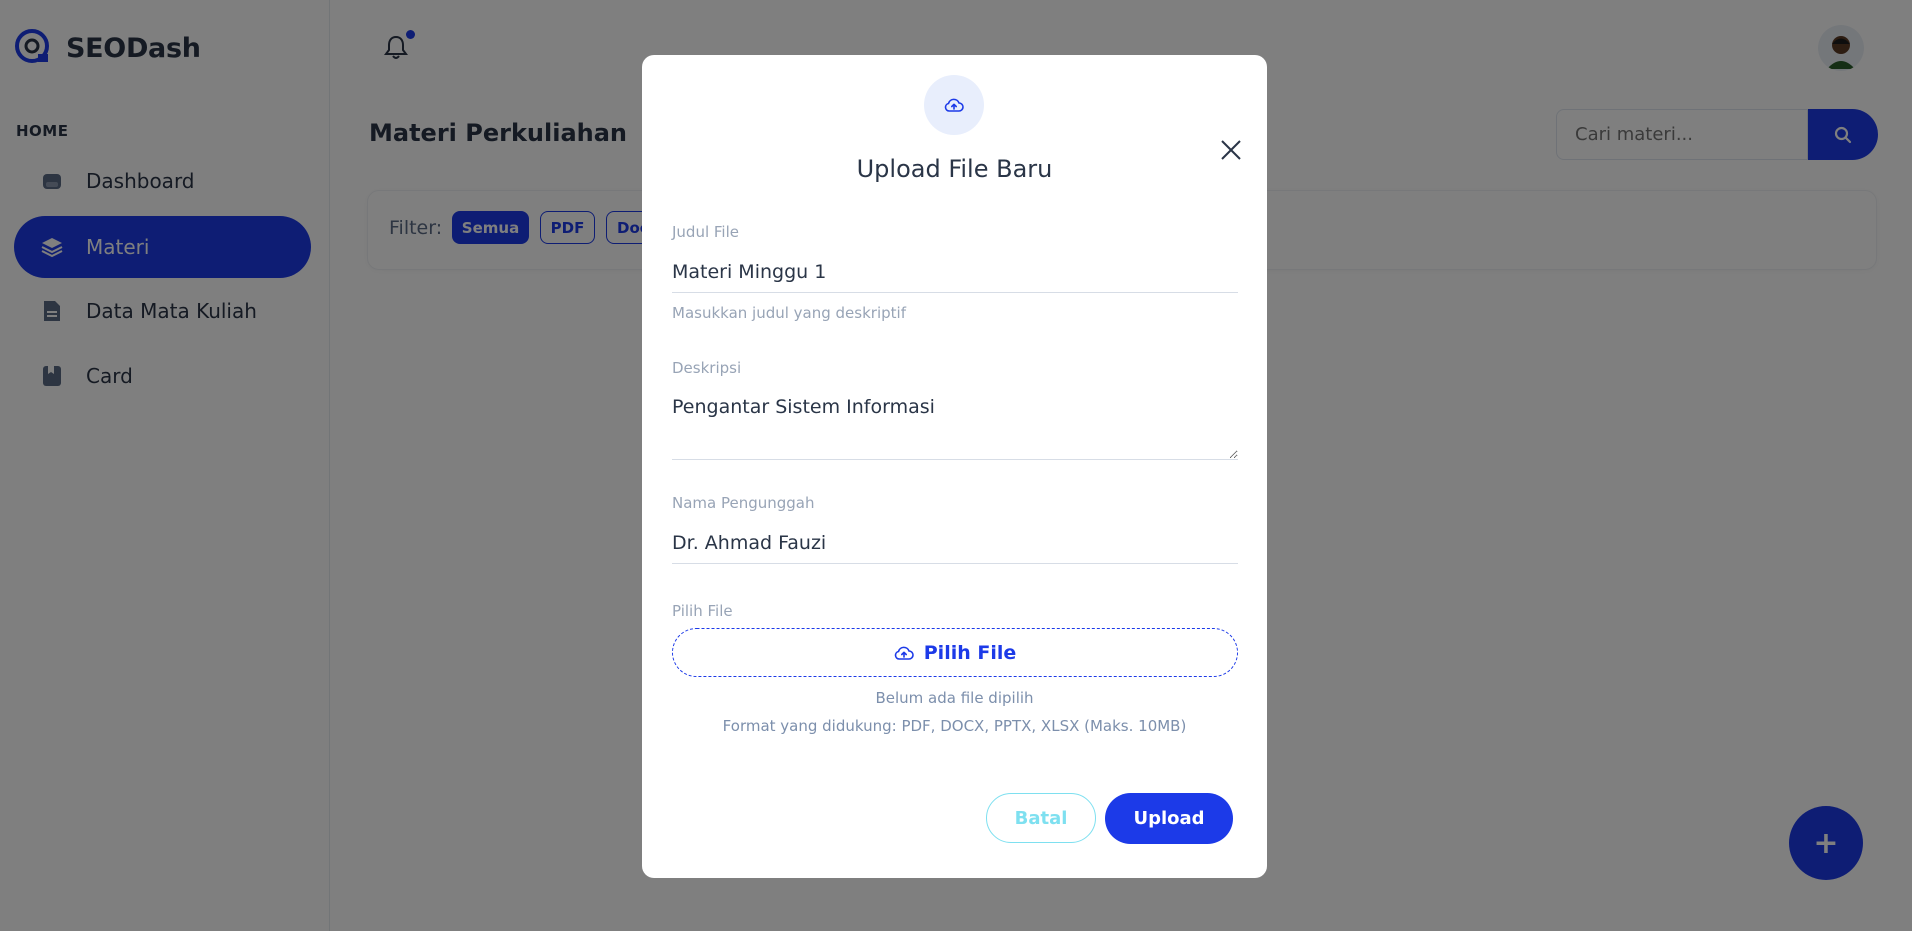 Image resolution: width=1912 pixels, height=931 pixels. Describe the element at coordinates (970, 652) in the screenshot. I see `choose-file-label: Pilih File` at that location.